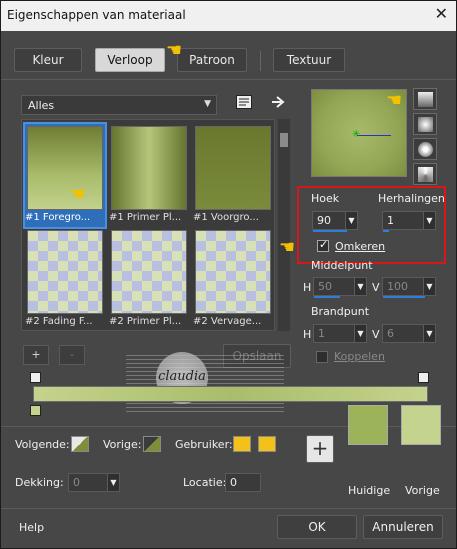  I want to click on center-v-value: 100, so click(397, 286).